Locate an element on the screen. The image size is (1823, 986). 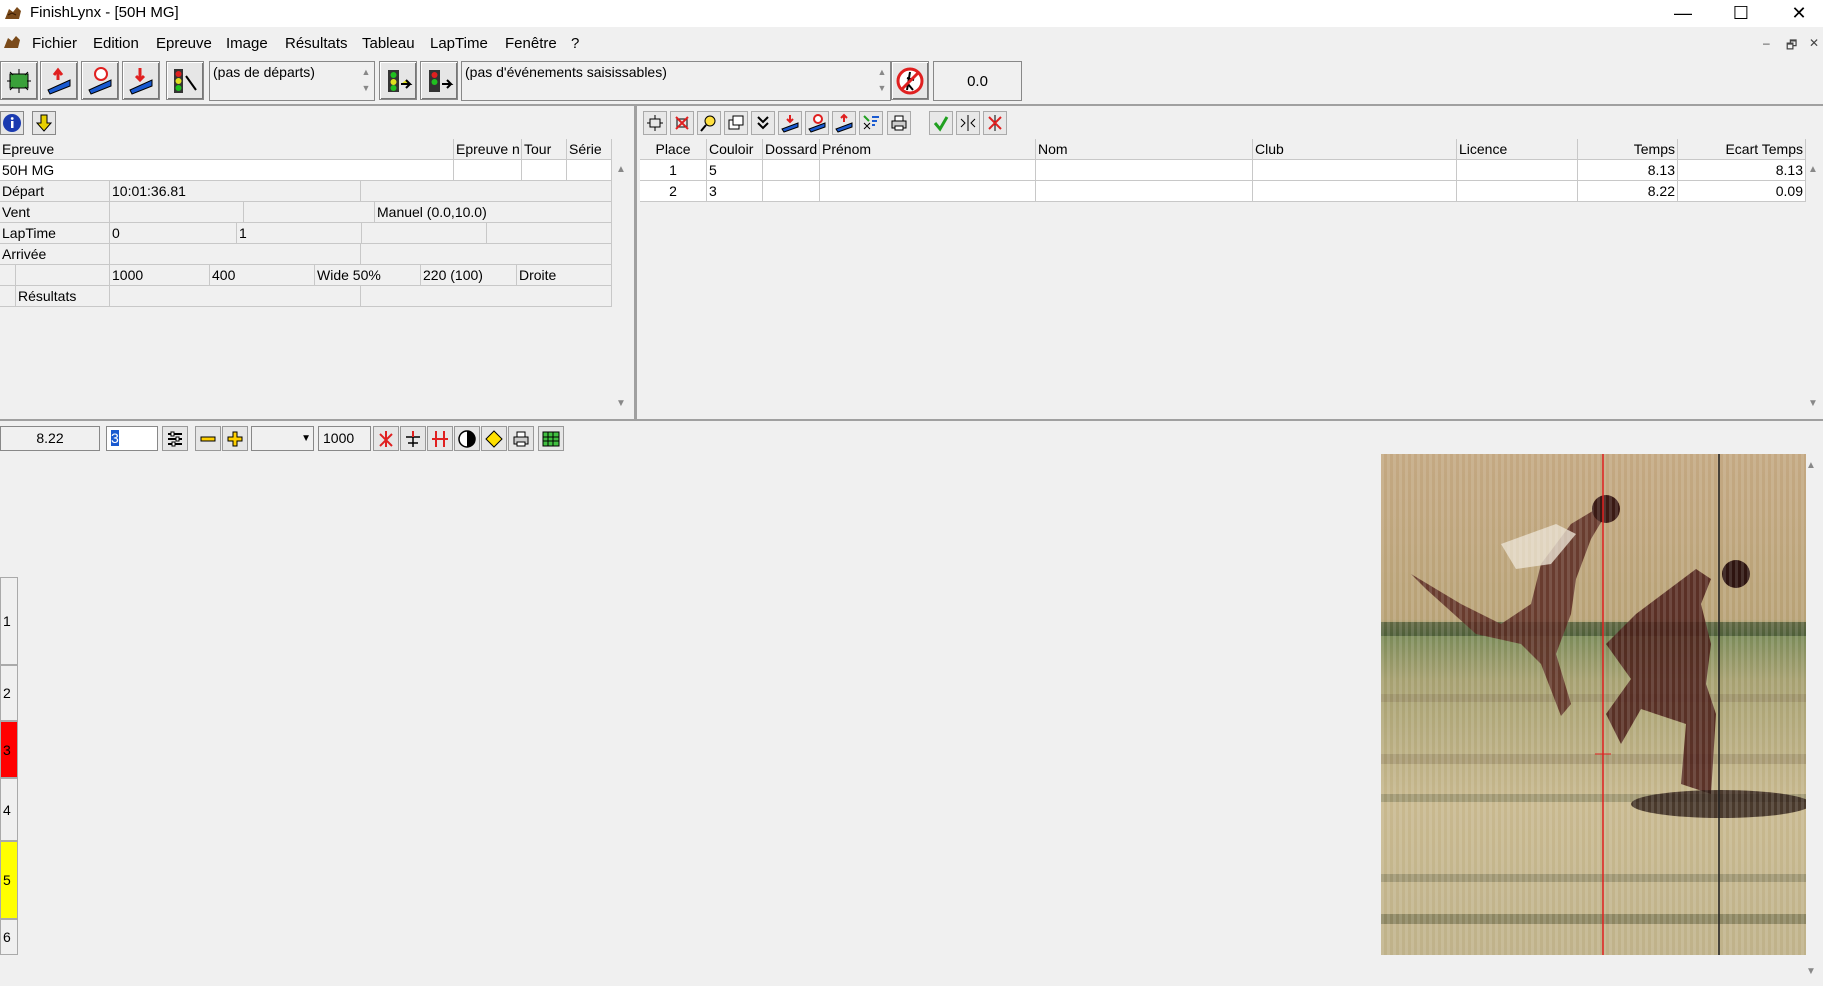
param-density: 1000 is located at coordinates (160, 275).